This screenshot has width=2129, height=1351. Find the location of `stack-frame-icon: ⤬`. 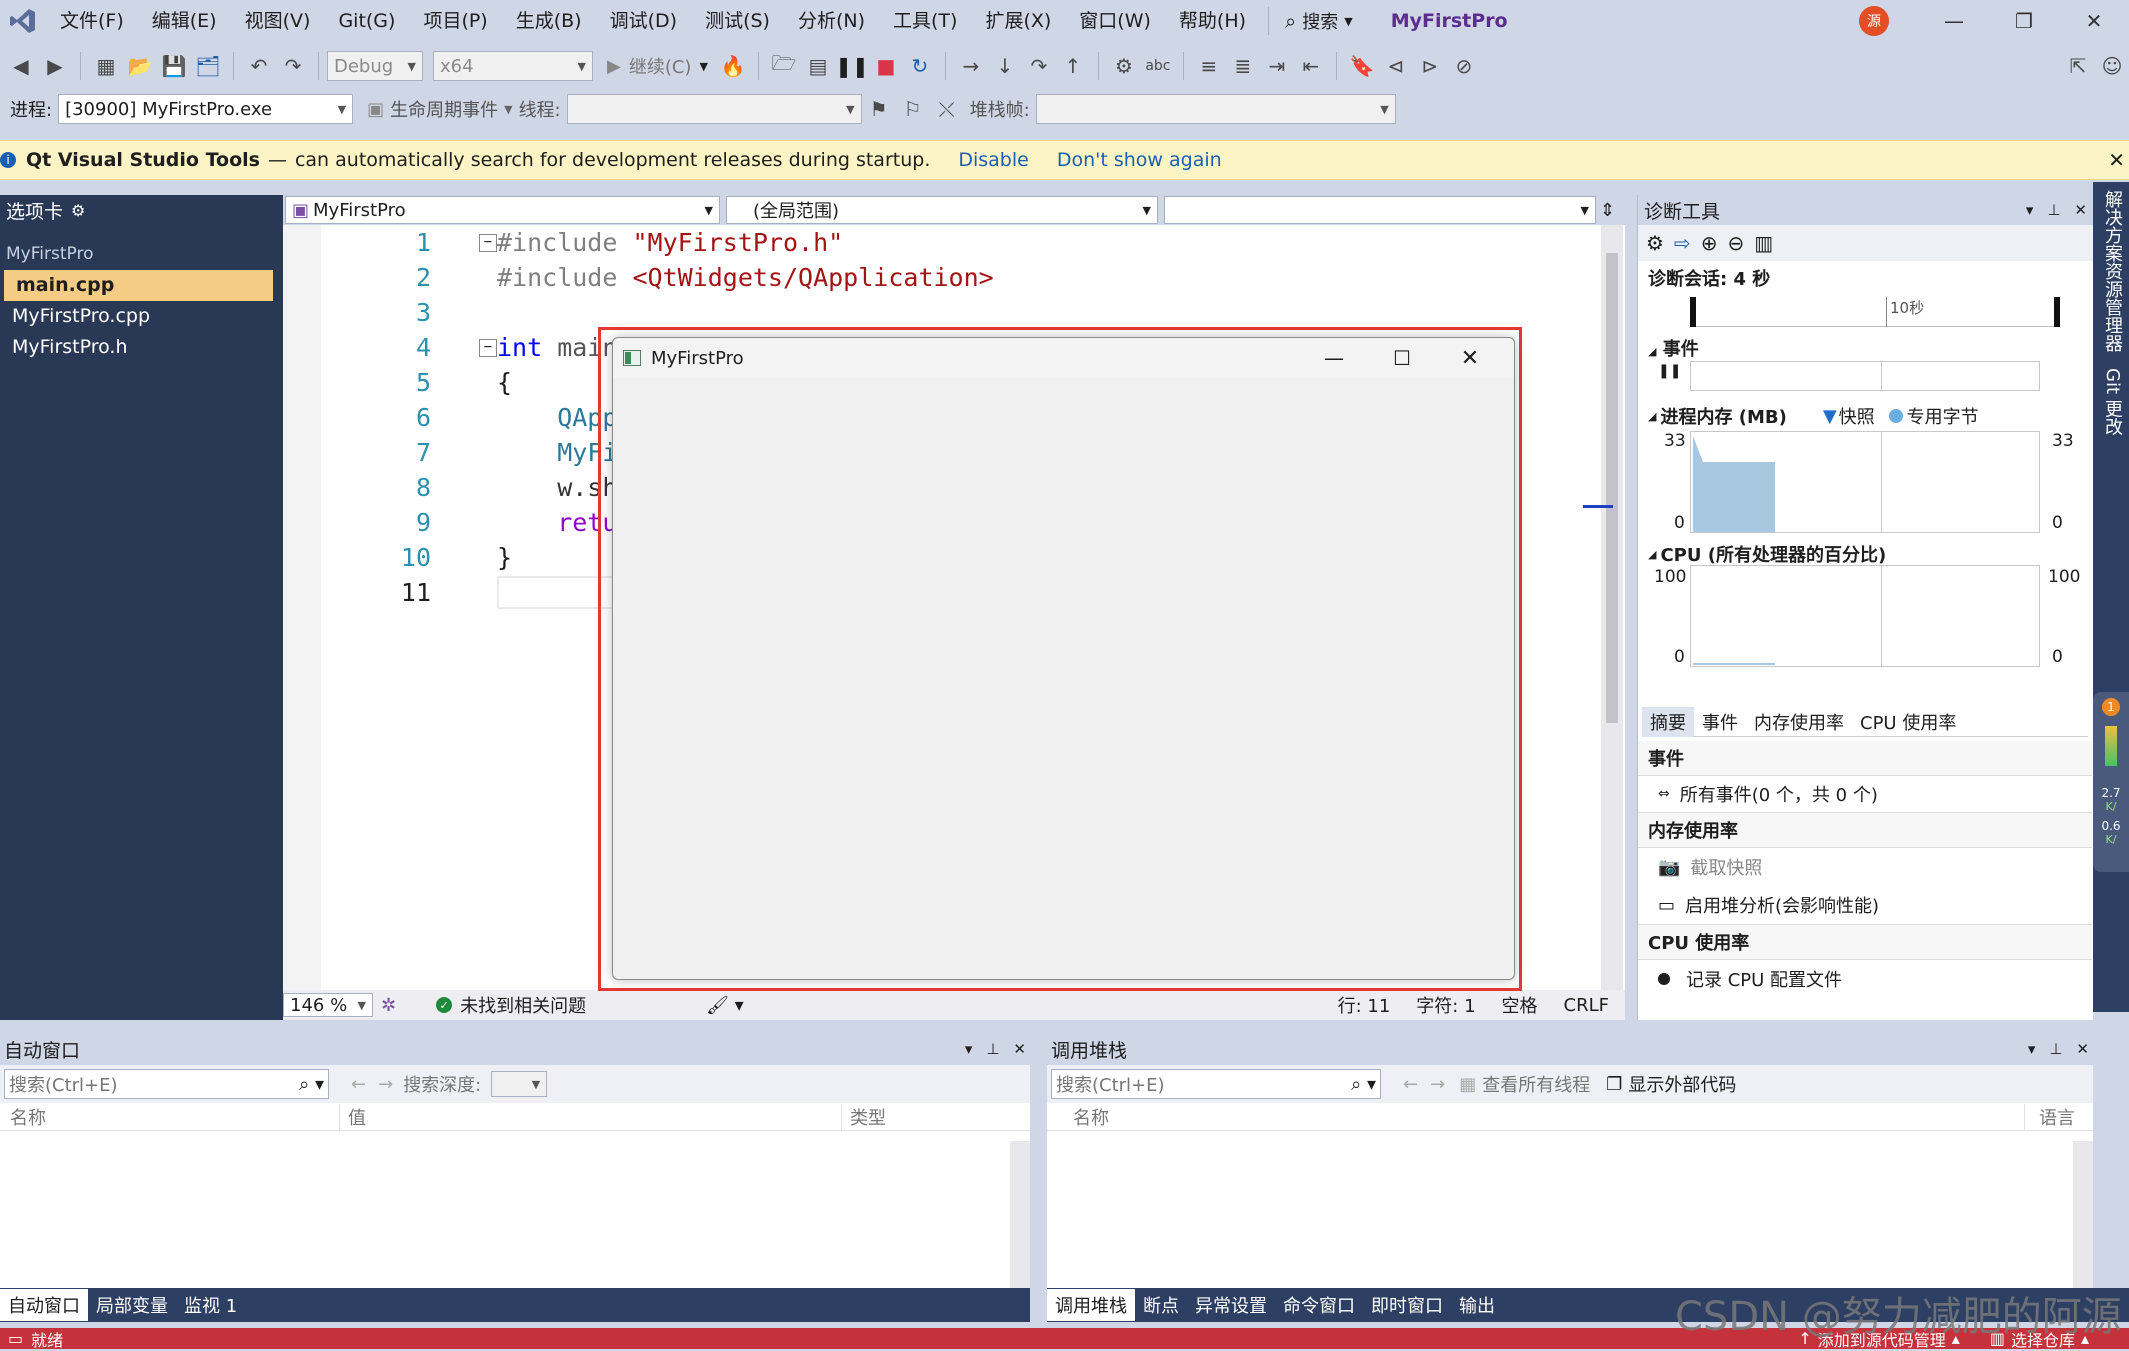

stack-frame-icon: ⤬ is located at coordinates (947, 109).